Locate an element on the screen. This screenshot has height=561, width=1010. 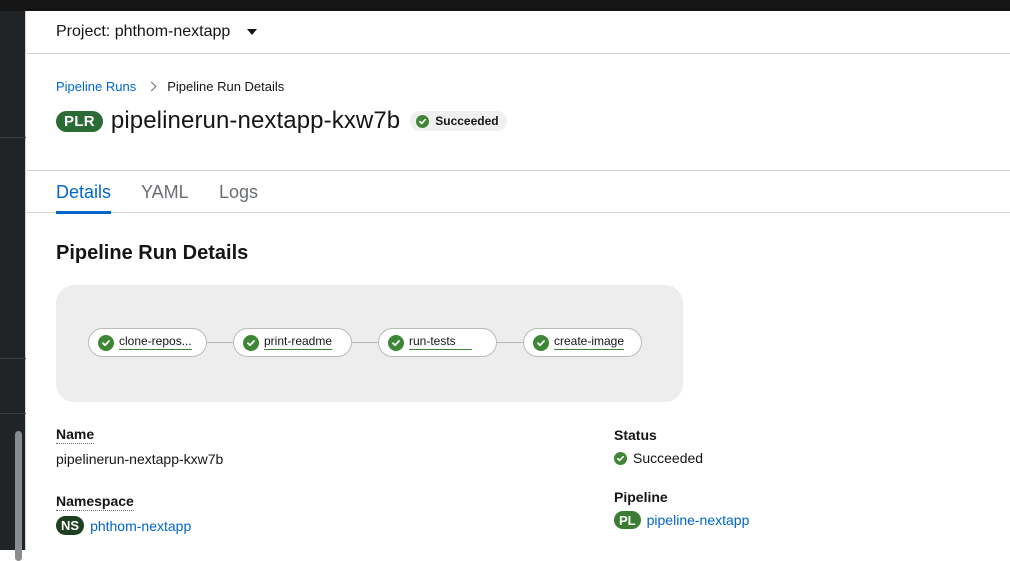
masthead is located at coordinates (505, 5).